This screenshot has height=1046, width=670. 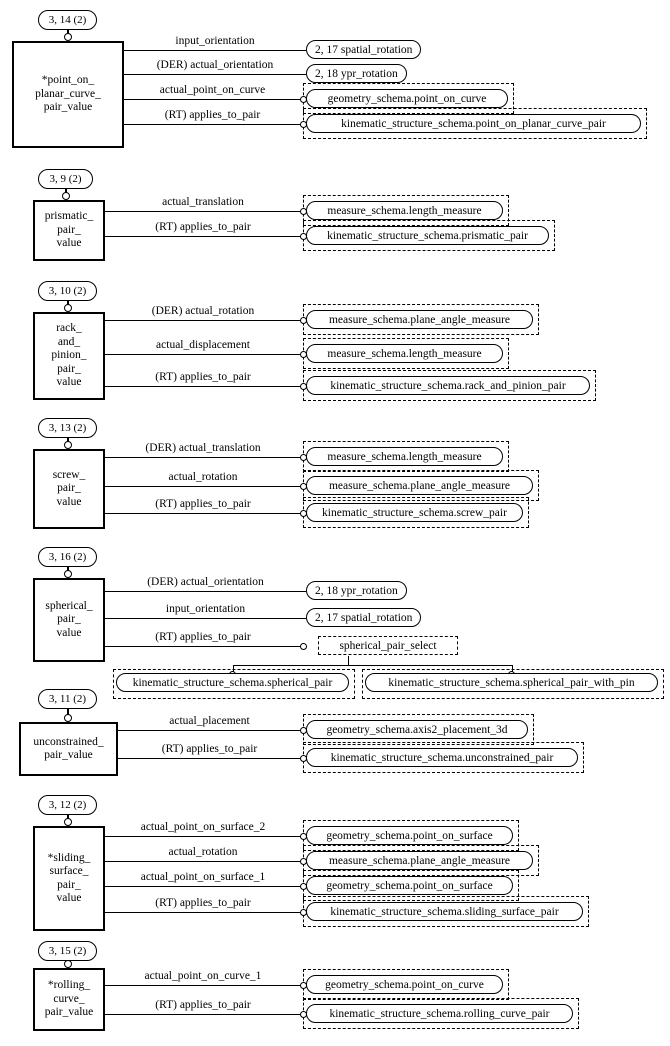 I want to click on entity-box-prismatic_pair_value: prismatic_ pair_ value, so click(x=69, y=230).